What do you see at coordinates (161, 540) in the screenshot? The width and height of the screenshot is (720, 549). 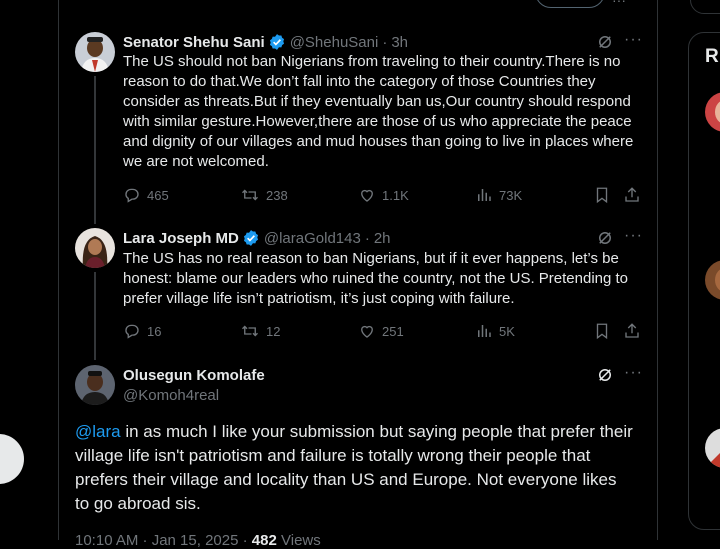 I see `post-datetime: 10:10 AM · Jan 15, 2025 ·` at bounding box center [161, 540].